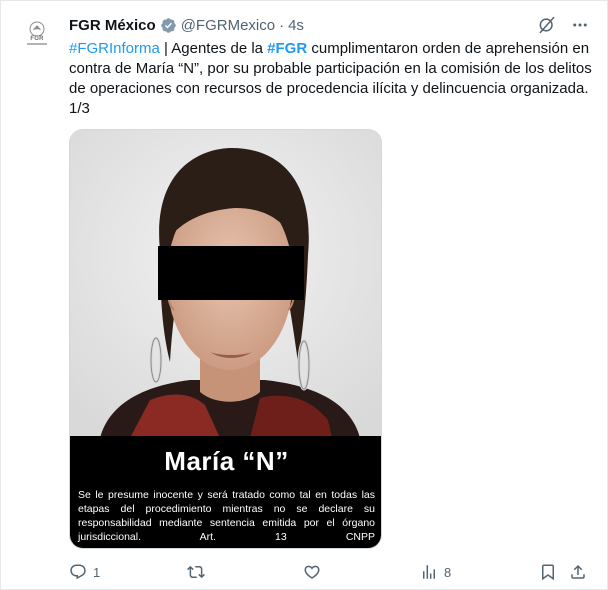  I want to click on author-name: FGR México, so click(112, 25).